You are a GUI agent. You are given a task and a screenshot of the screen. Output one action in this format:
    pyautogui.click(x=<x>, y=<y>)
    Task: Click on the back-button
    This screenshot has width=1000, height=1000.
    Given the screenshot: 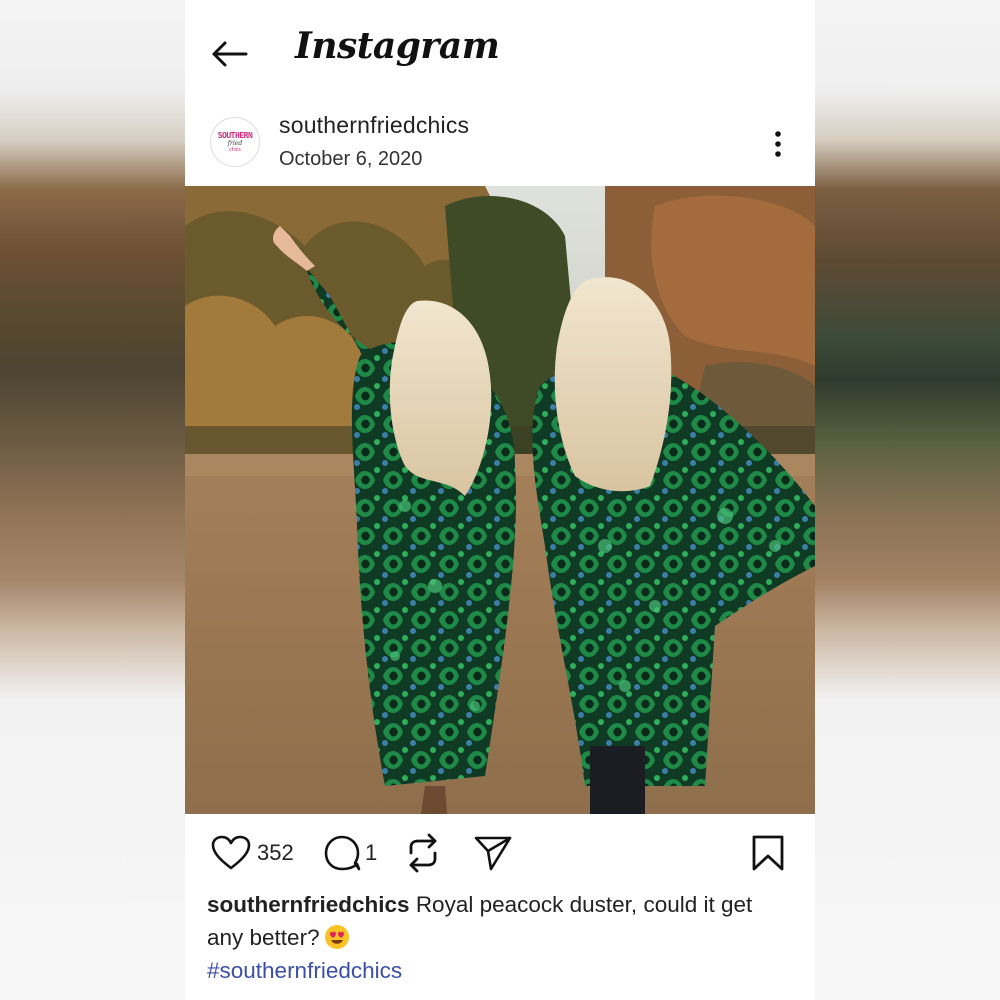 What is the action you would take?
    pyautogui.click(x=229, y=54)
    